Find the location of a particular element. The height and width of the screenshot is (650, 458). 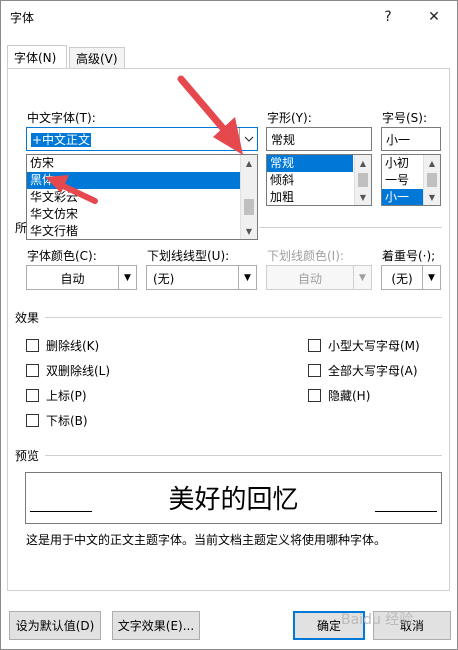

subscript-checkbox: 下标(B) is located at coordinates (57, 420).